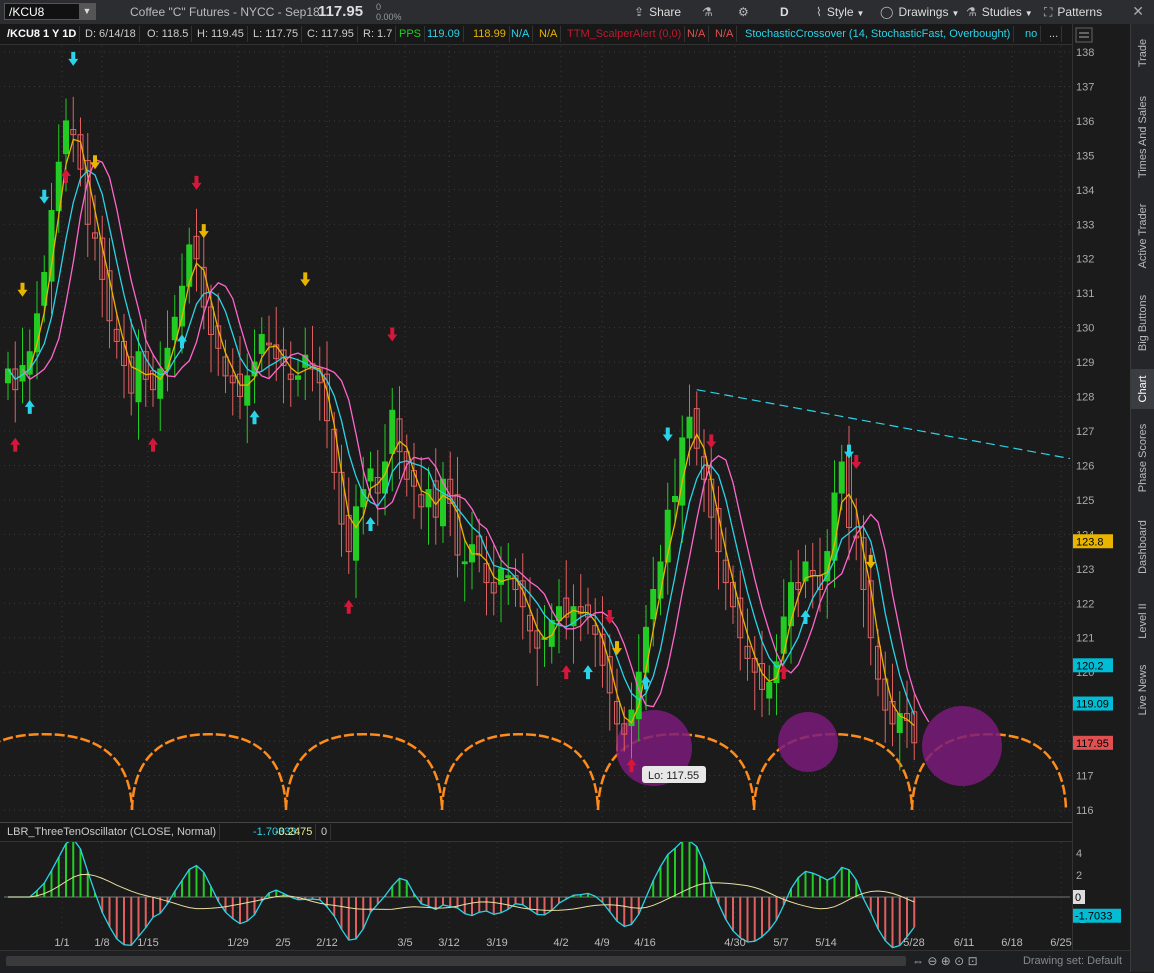  What do you see at coordinates (1085, 156) in the screenshot?
I see `price-tick-label: 135` at bounding box center [1085, 156].